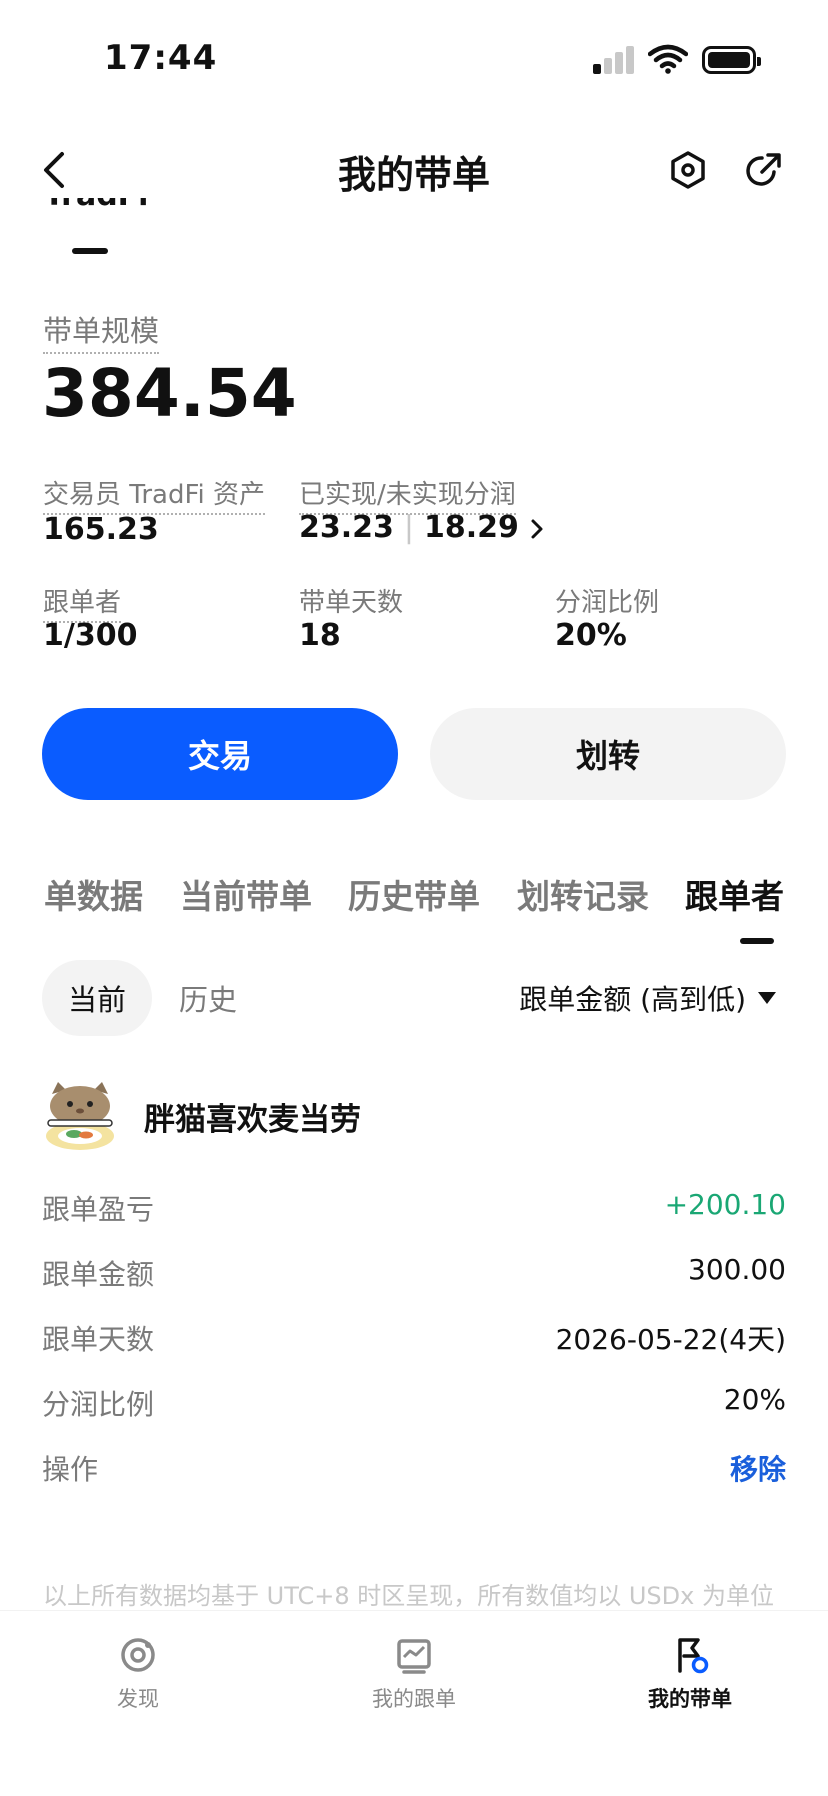 This screenshot has height=1796, width=828. I want to click on status-bar: 17:44, so click(414, 60).